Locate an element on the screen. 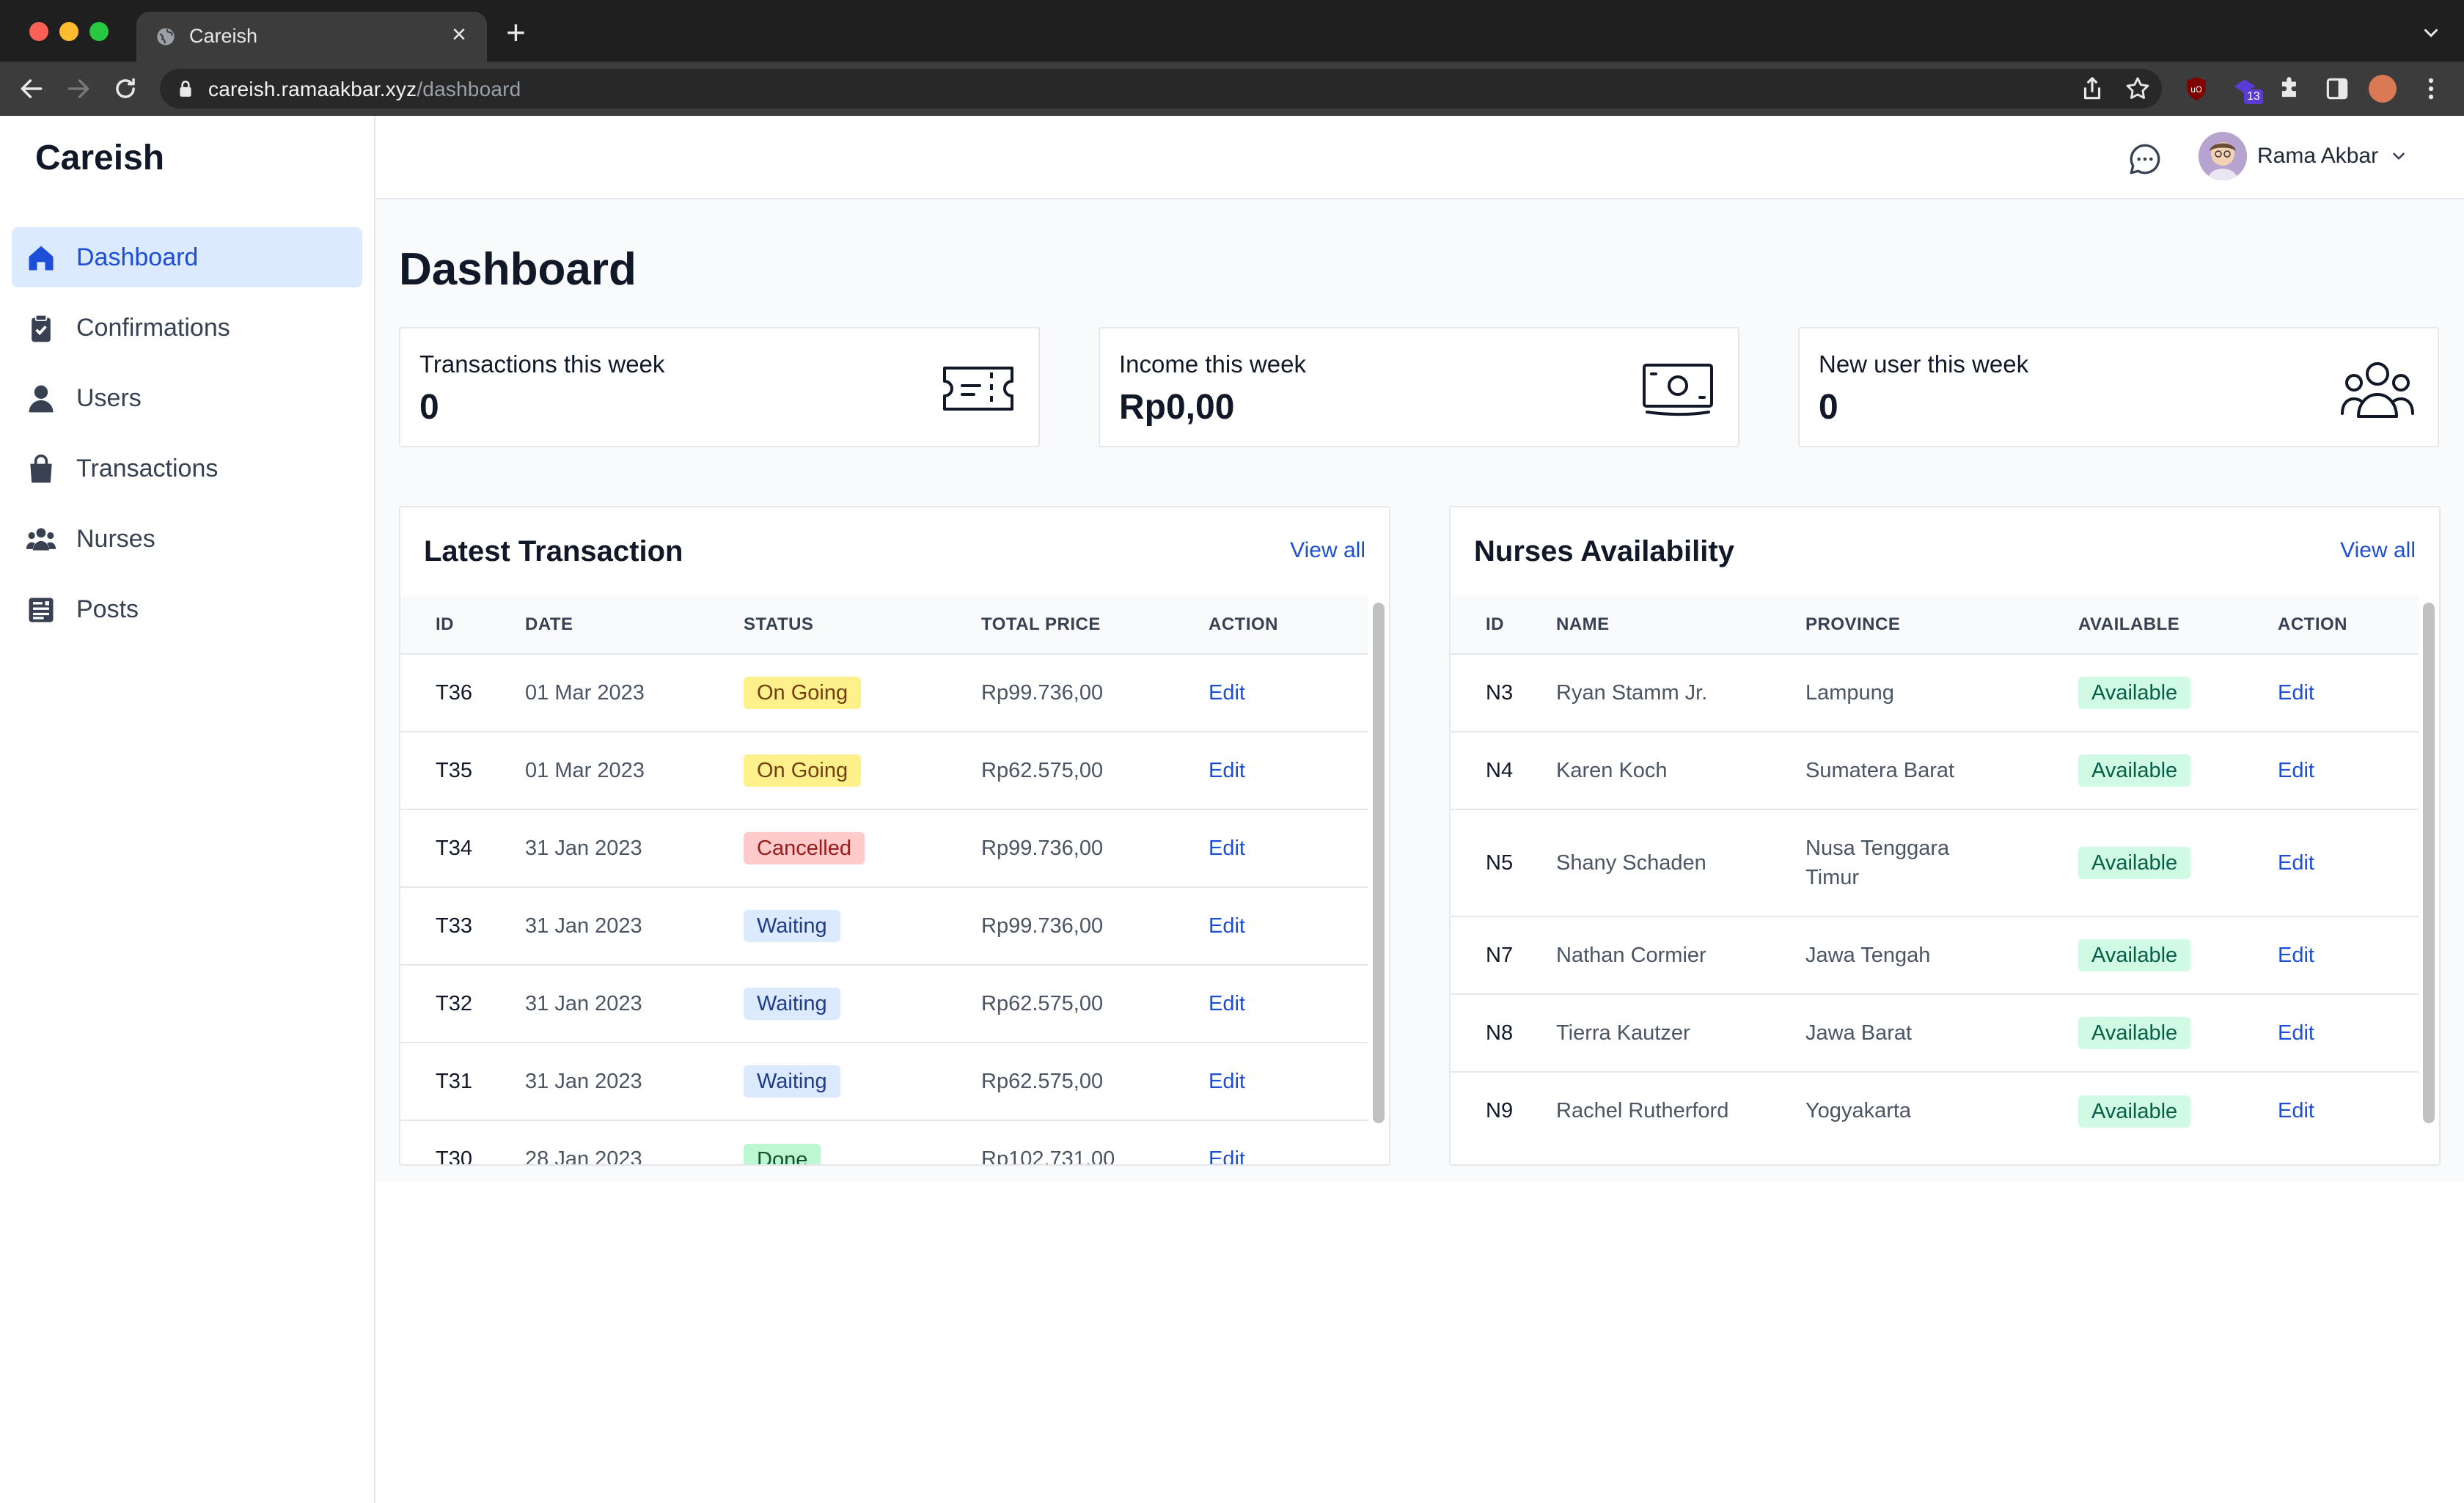 The image size is (2464, 1503). table-row: T30 28 Jan 2023 Done Rp102.731,00 Edit is located at coordinates (884, 1143).